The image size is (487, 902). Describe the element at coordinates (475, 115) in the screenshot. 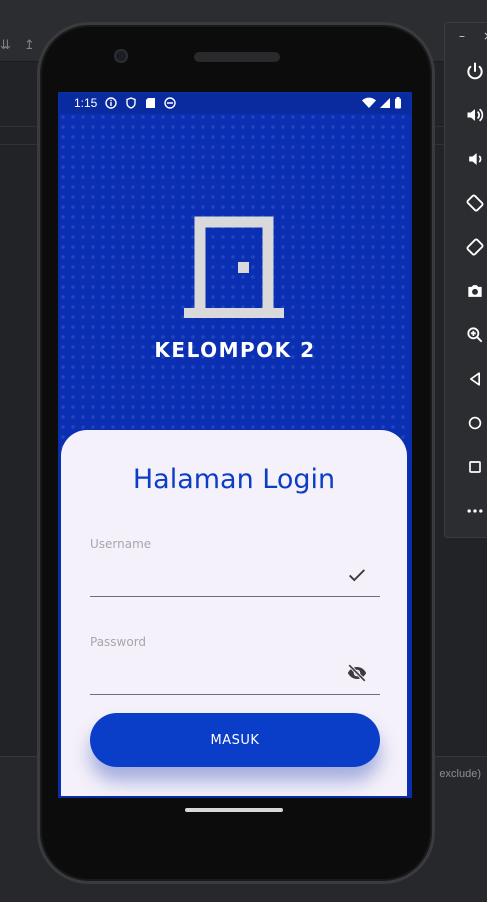

I see `volume-up-icon` at that location.